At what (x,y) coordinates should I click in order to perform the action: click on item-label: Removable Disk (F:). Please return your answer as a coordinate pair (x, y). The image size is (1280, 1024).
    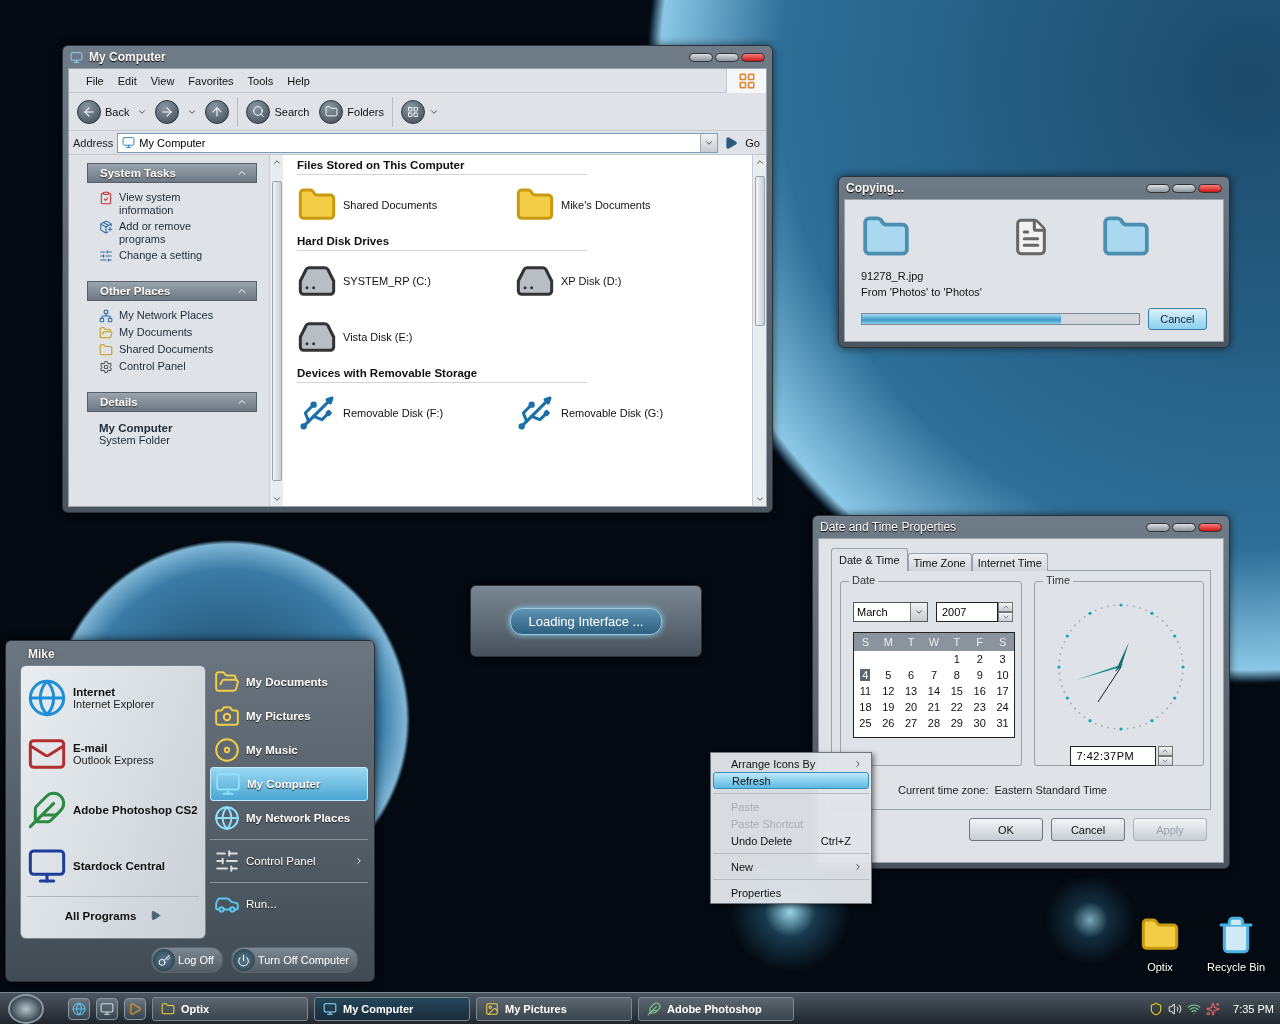
    Looking at the image, I should click on (393, 413).